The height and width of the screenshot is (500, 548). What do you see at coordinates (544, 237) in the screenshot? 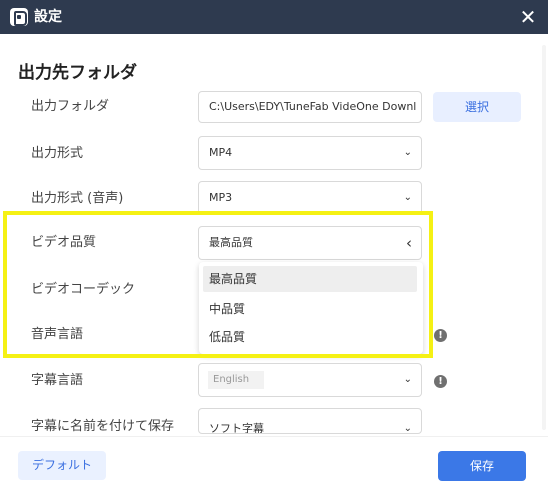
I see `scrollbar` at bounding box center [544, 237].